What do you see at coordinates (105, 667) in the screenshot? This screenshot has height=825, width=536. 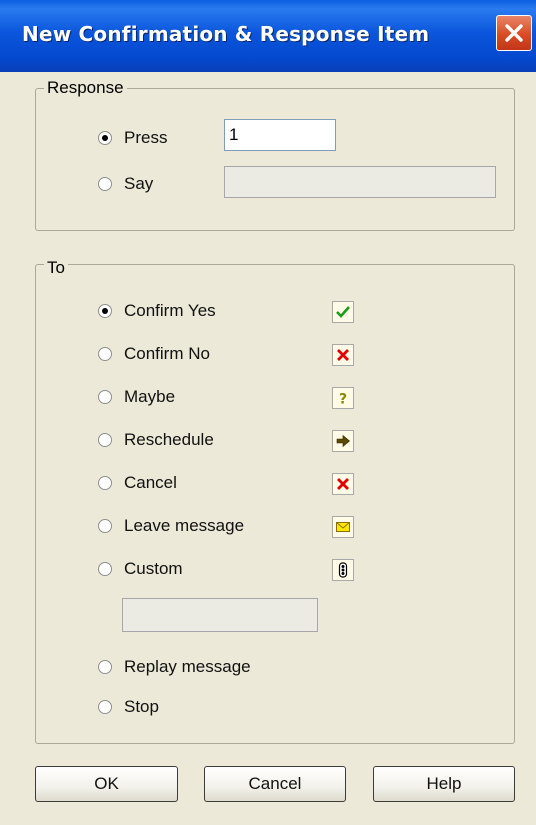 I see `radio-replay-message-circle` at bounding box center [105, 667].